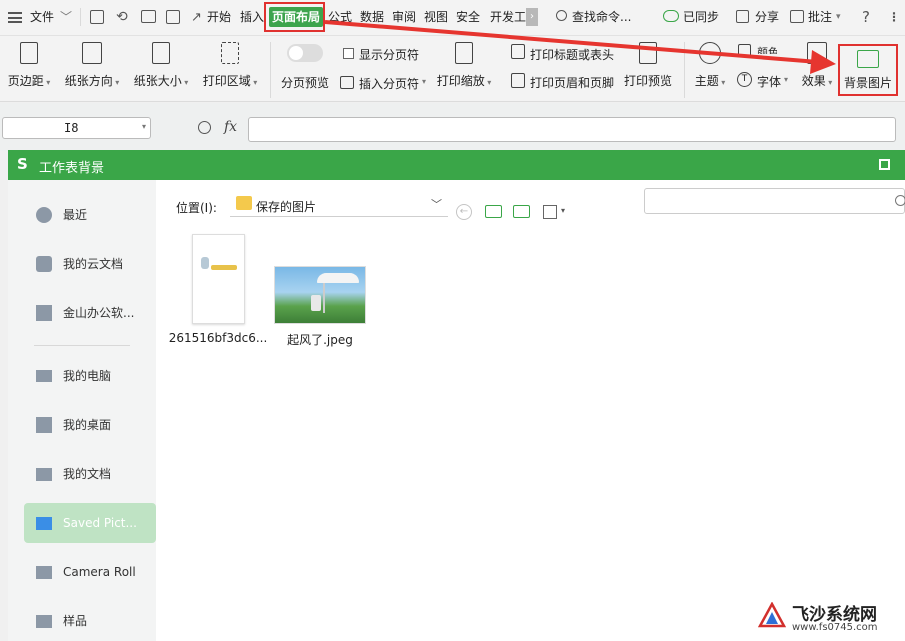  I want to click on sync-status: 已同步, so click(701, 17).